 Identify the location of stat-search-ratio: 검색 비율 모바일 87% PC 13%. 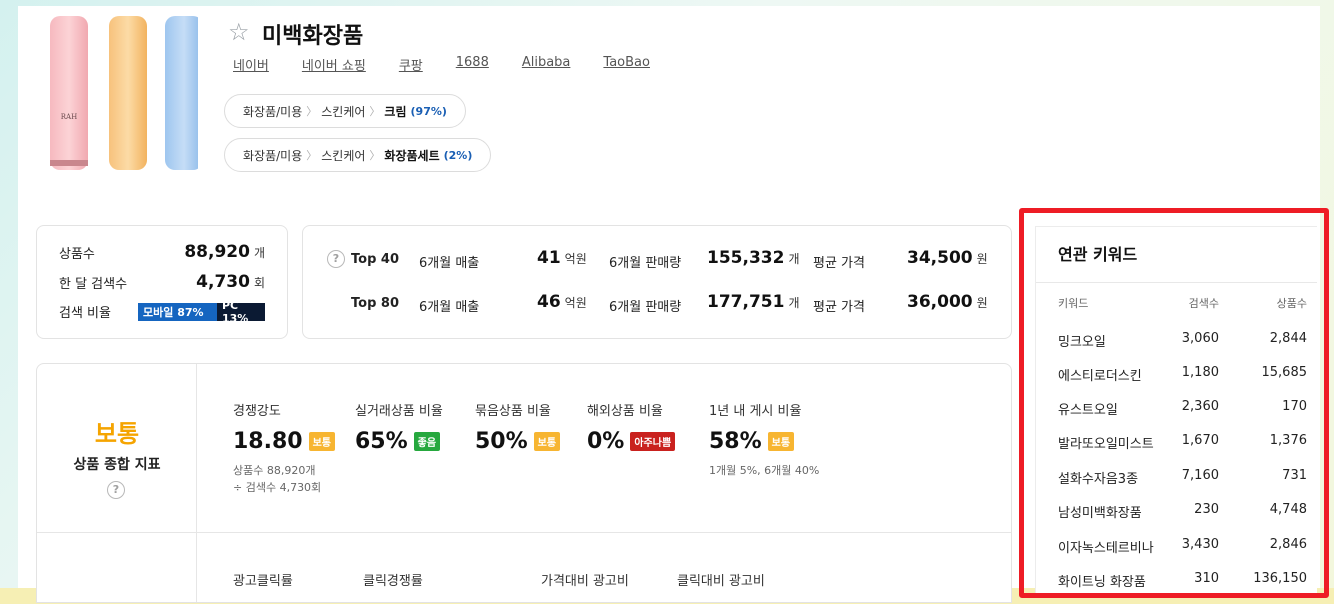
(162, 312).